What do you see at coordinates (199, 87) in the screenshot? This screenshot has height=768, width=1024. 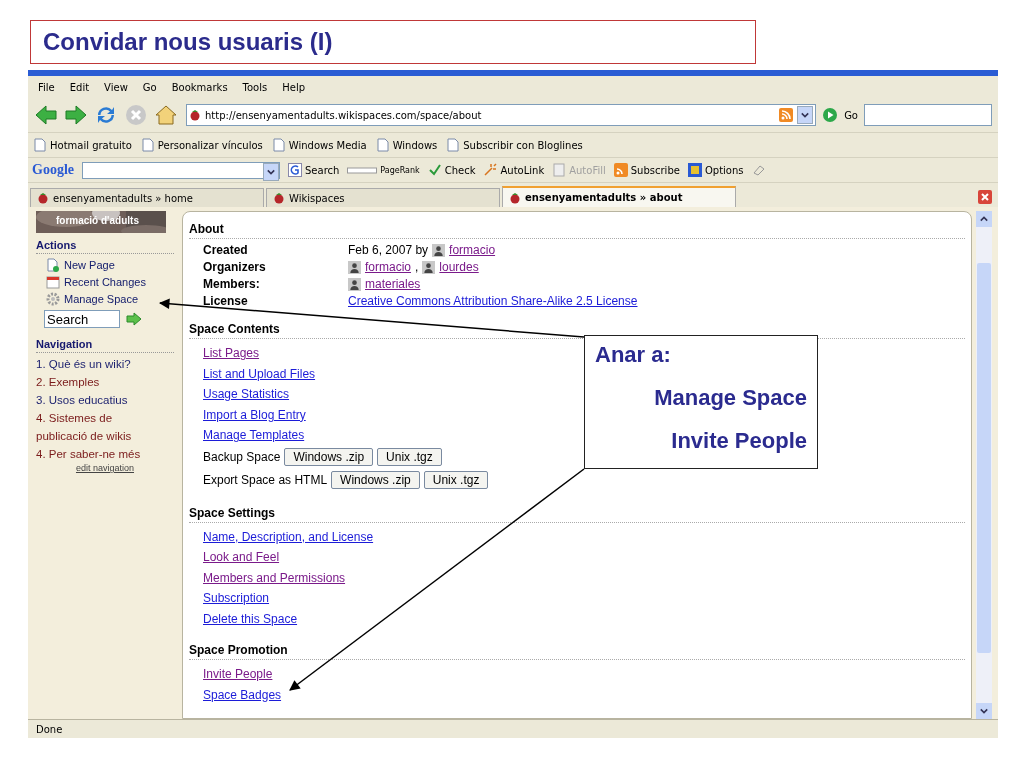 I see `menu-item: Bookmarks` at bounding box center [199, 87].